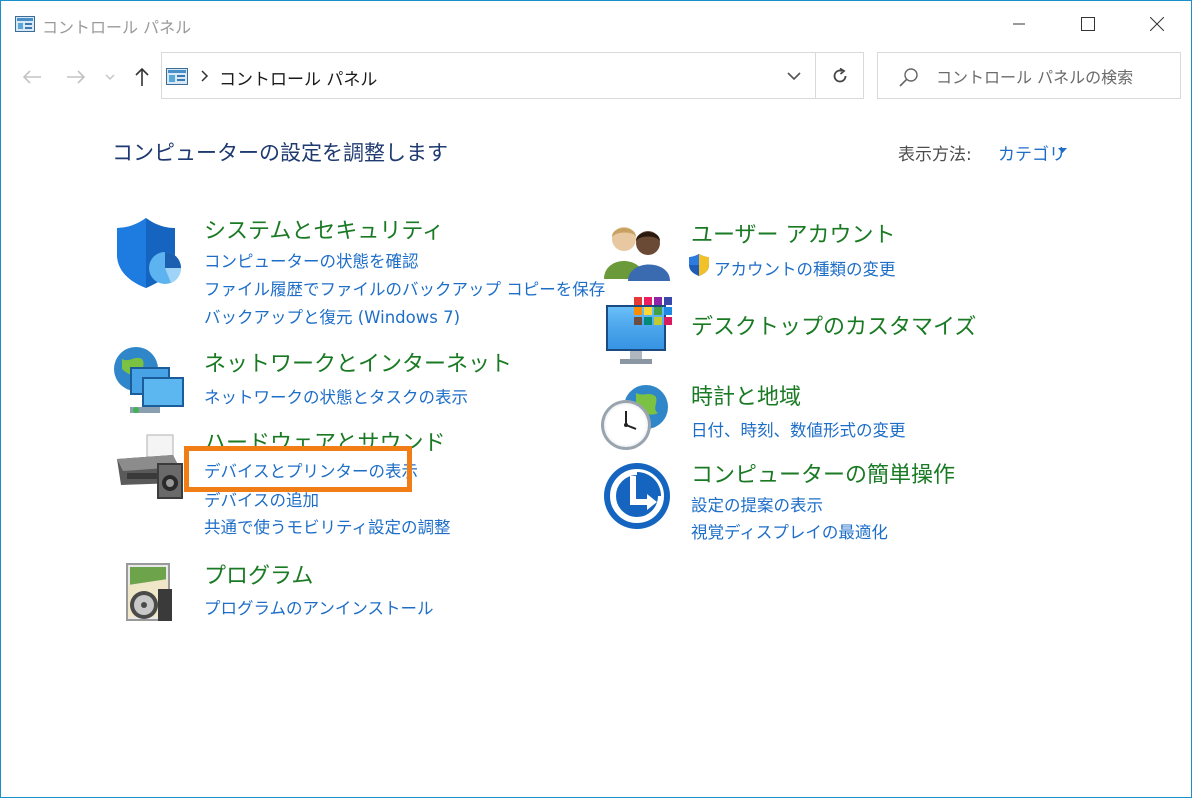 The height and width of the screenshot is (798, 1192). I want to click on up-button, so click(142, 77).